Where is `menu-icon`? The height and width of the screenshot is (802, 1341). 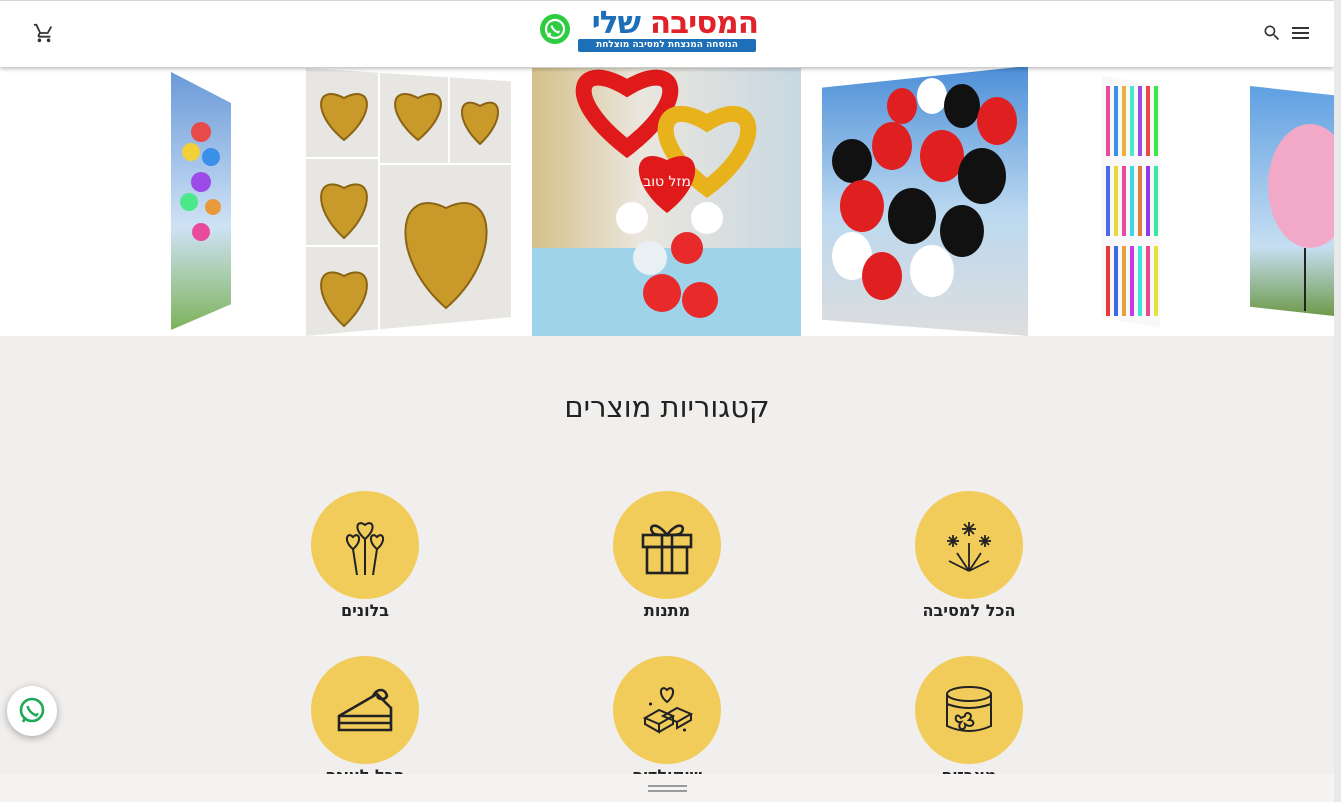 menu-icon is located at coordinates (1300, 33).